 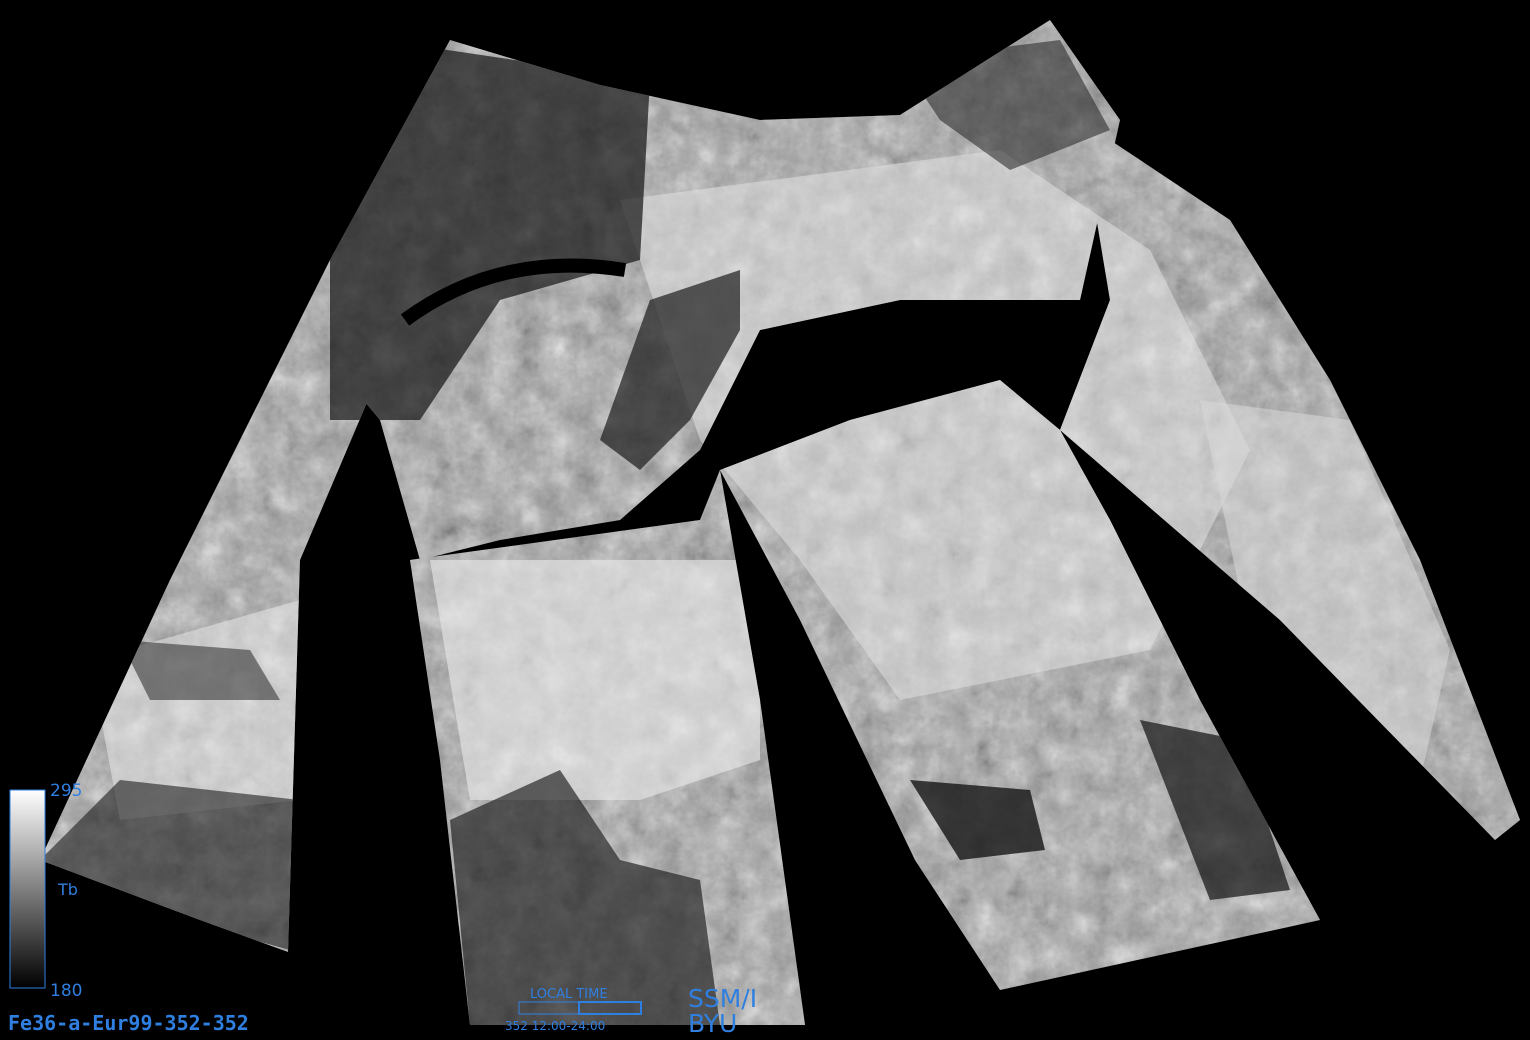 I want to click on colorbar-min-label: 180, so click(x=66, y=991).